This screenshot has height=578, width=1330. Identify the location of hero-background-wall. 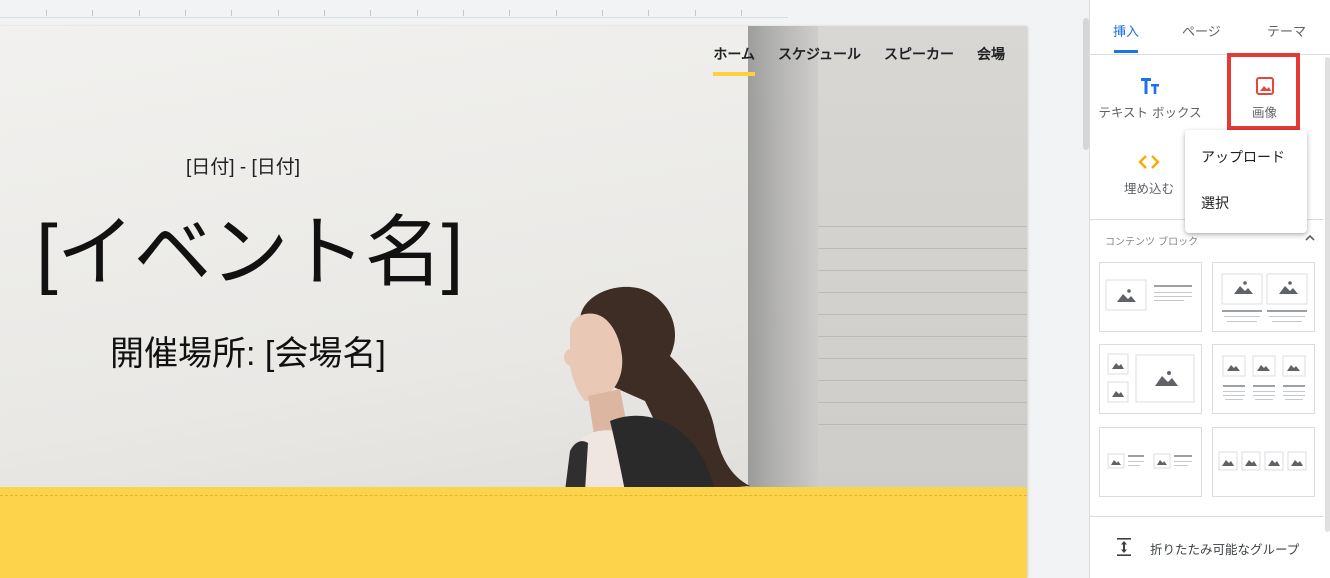
(922, 256).